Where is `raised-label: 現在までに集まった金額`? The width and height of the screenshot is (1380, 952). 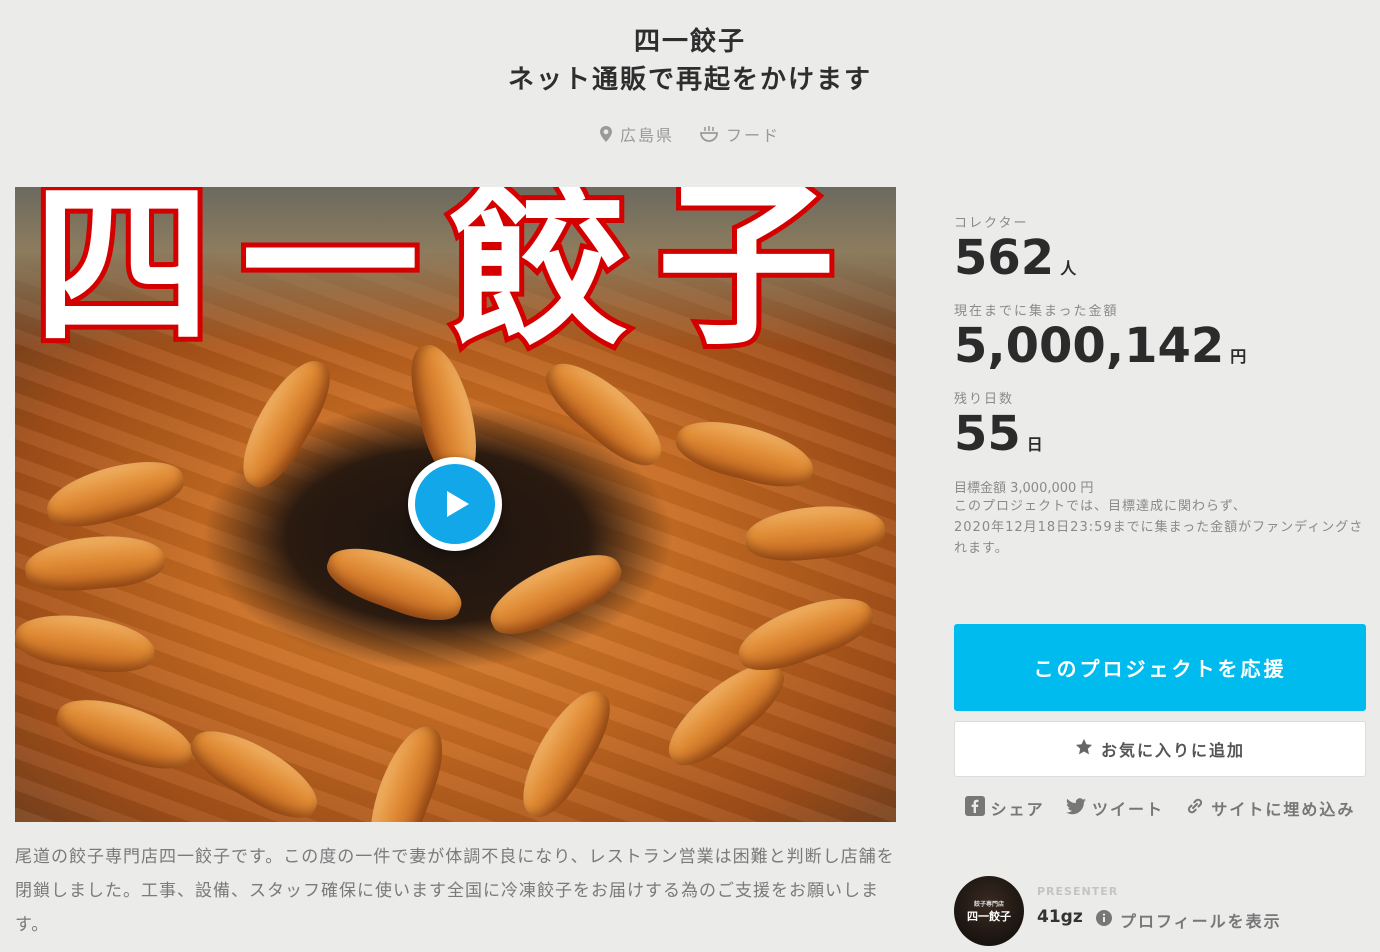
raised-label: 現在までに集まった金額 is located at coordinates (1036, 312).